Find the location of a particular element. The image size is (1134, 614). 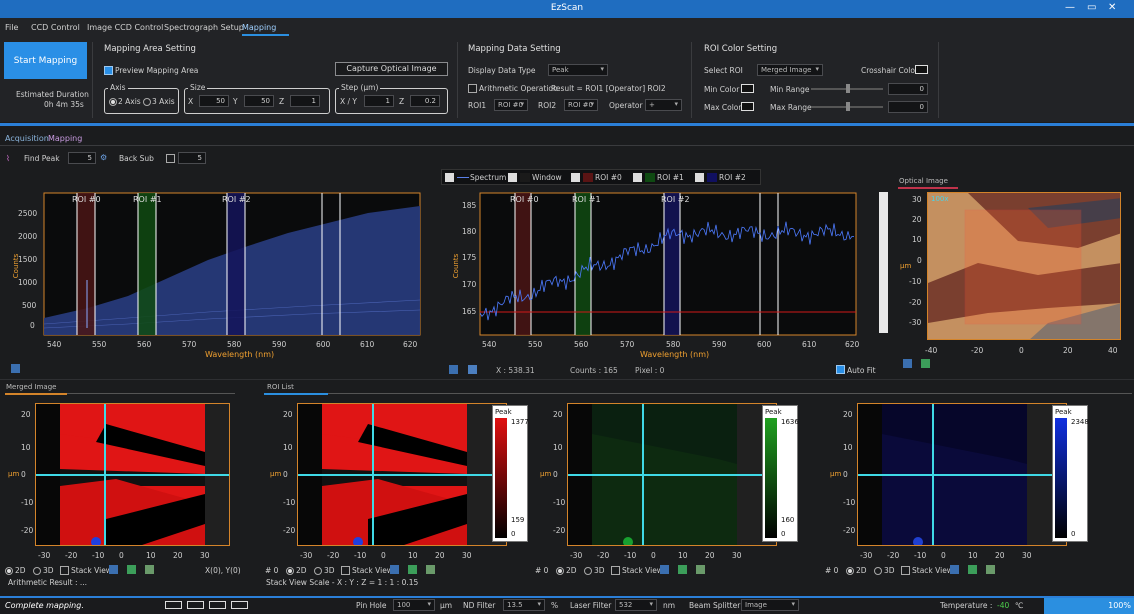

roi2-select: ROI #0 is located at coordinates (581, 105).